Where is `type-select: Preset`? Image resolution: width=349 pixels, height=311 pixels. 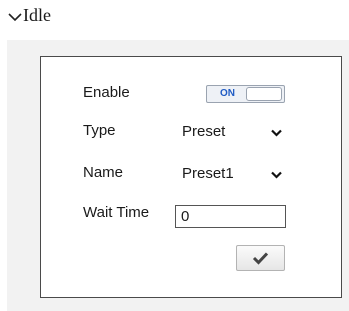 type-select: Preset is located at coordinates (231, 132).